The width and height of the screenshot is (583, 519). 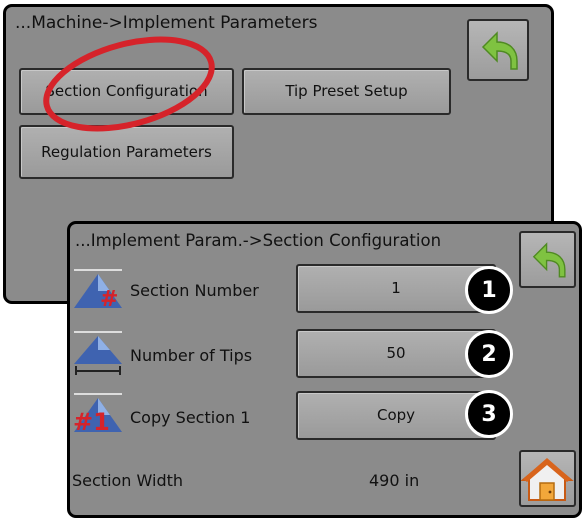 I want to click on callout-badge: 2, so click(x=489, y=354).